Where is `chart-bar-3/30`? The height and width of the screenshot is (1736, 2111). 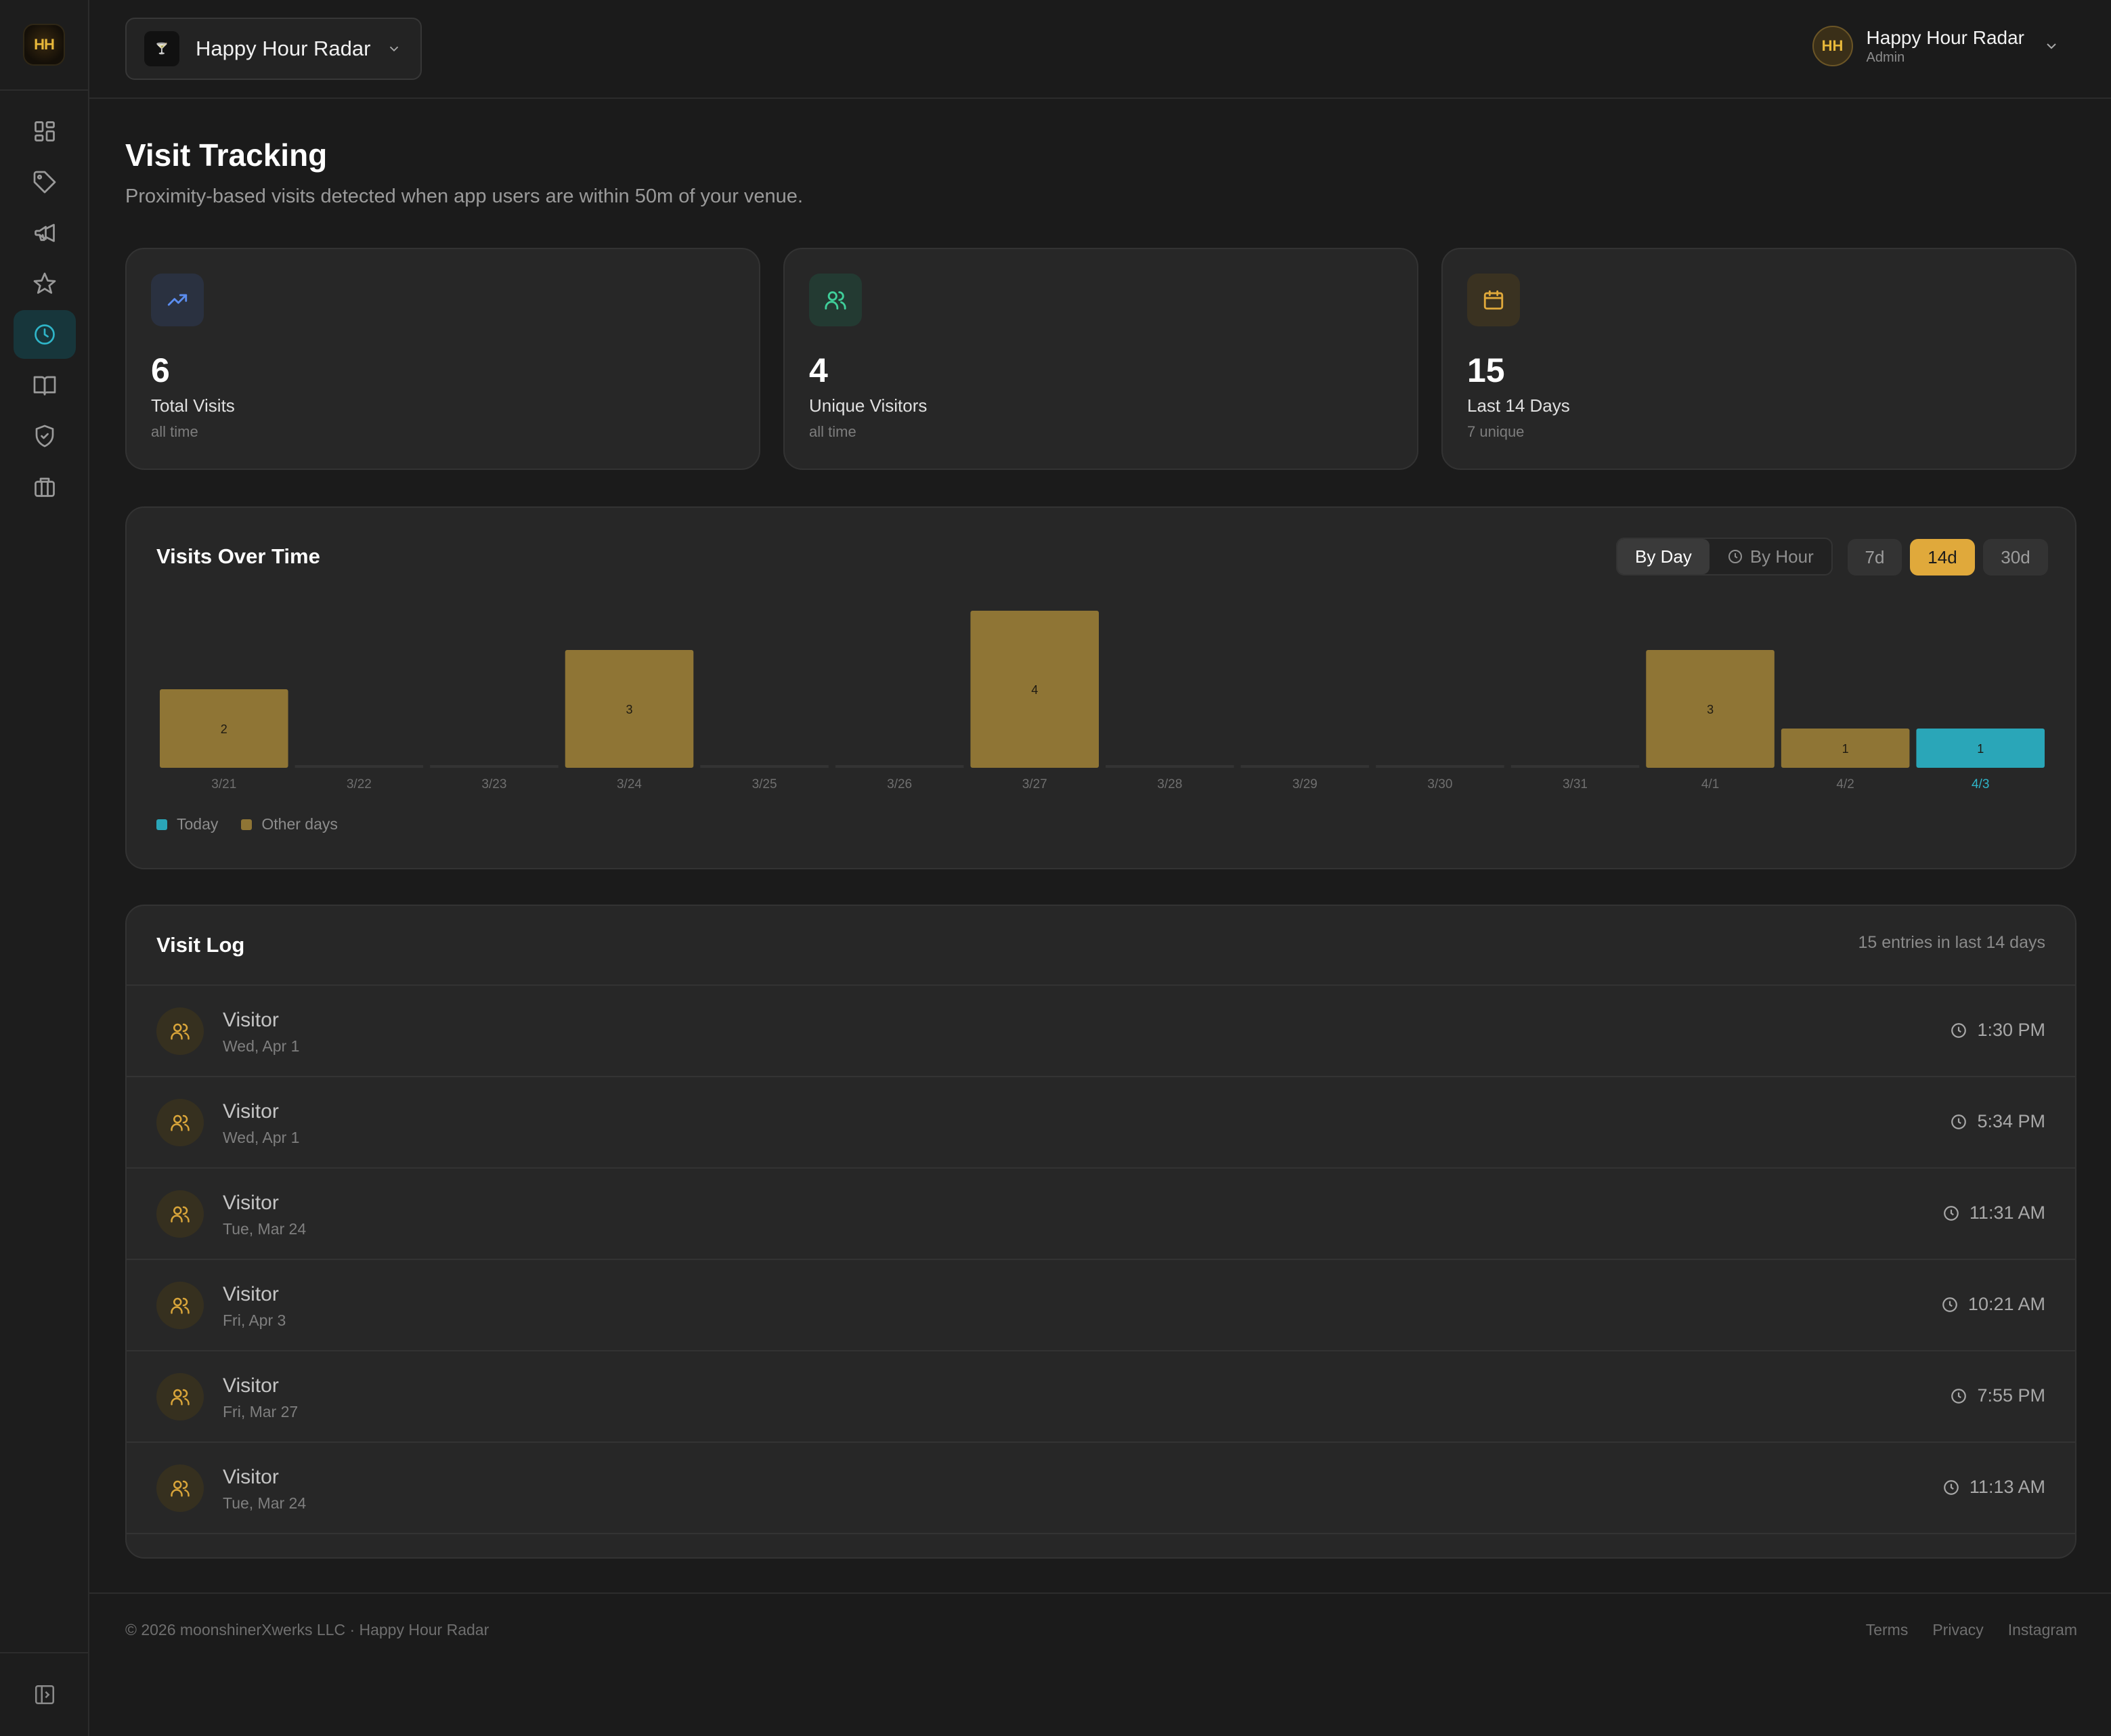
chart-bar-3/30 is located at coordinates (1440, 766).